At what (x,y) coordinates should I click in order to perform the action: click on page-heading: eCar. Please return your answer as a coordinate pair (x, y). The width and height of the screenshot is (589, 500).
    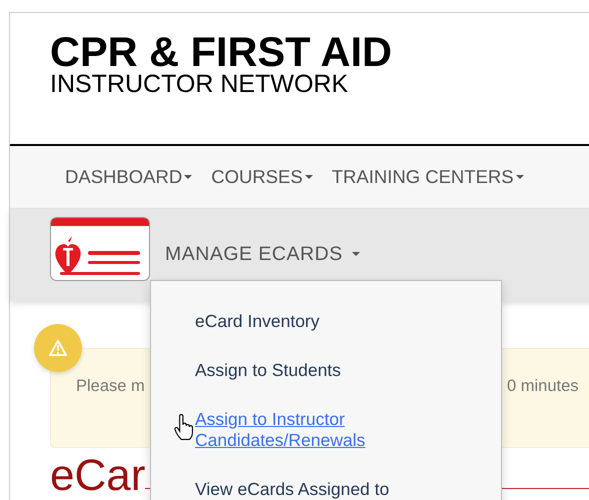
    Looking at the image, I should click on (98, 476).